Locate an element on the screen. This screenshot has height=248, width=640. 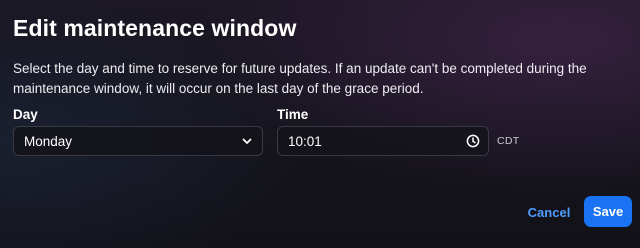
chevron-down-icon is located at coordinates (247, 141).